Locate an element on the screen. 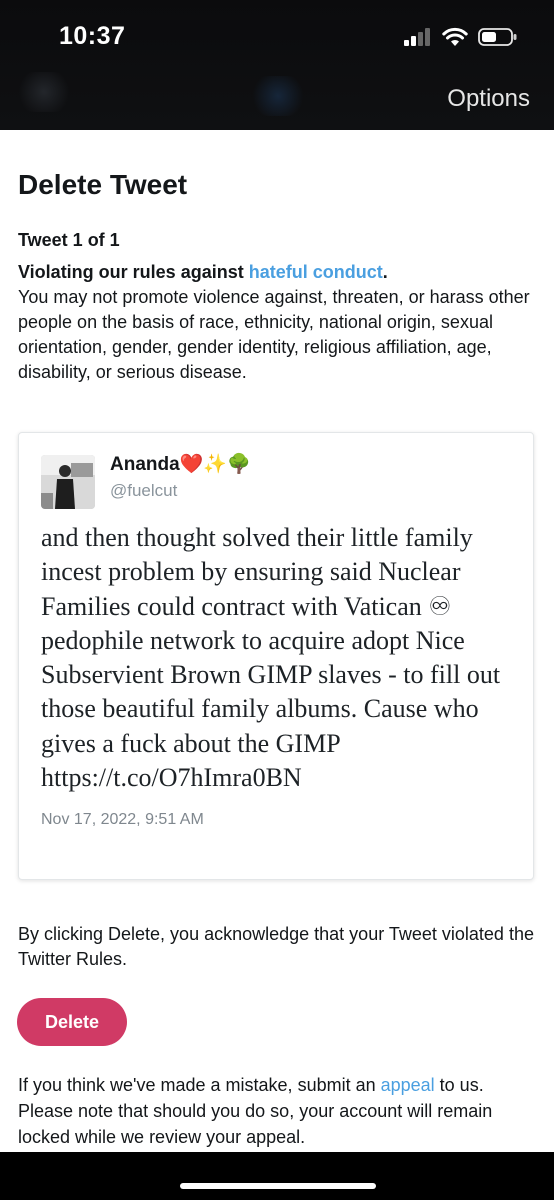 Image resolution: width=554 pixels, height=1200 pixels. violation-suffix: . is located at coordinates (385, 272).